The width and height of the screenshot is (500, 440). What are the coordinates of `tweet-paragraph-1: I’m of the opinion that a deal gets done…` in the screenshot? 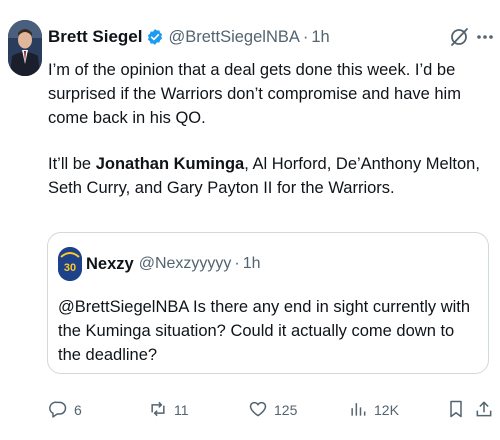 It's located at (254, 94).